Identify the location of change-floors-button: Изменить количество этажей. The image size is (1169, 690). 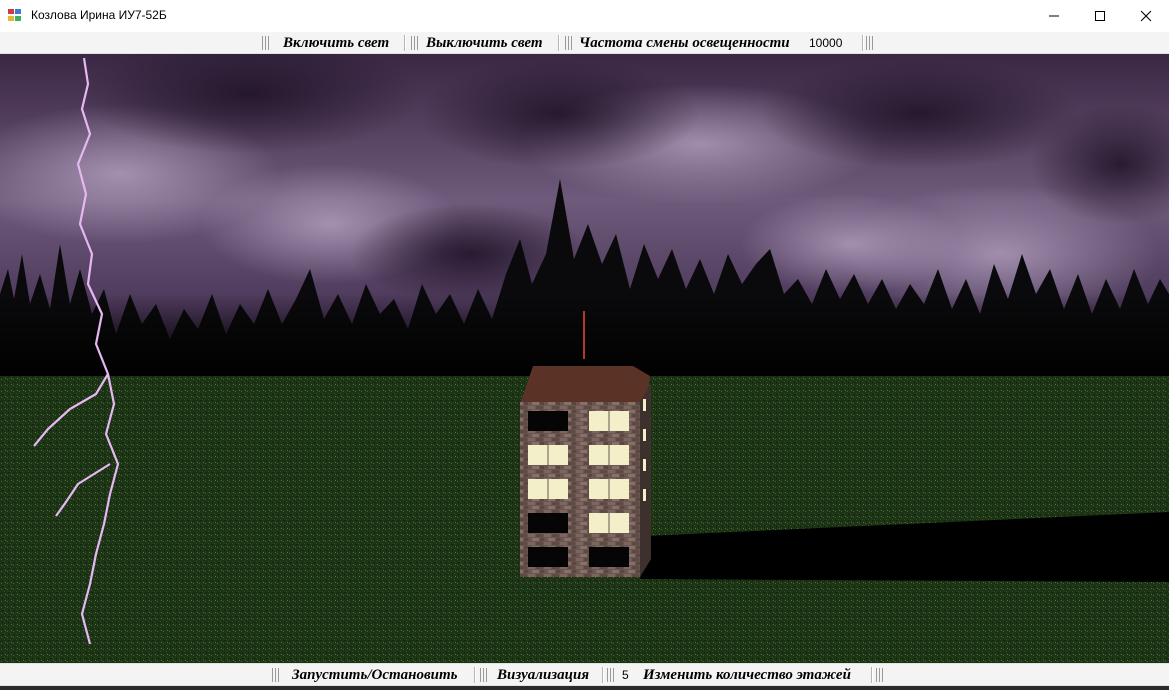
(747, 675).